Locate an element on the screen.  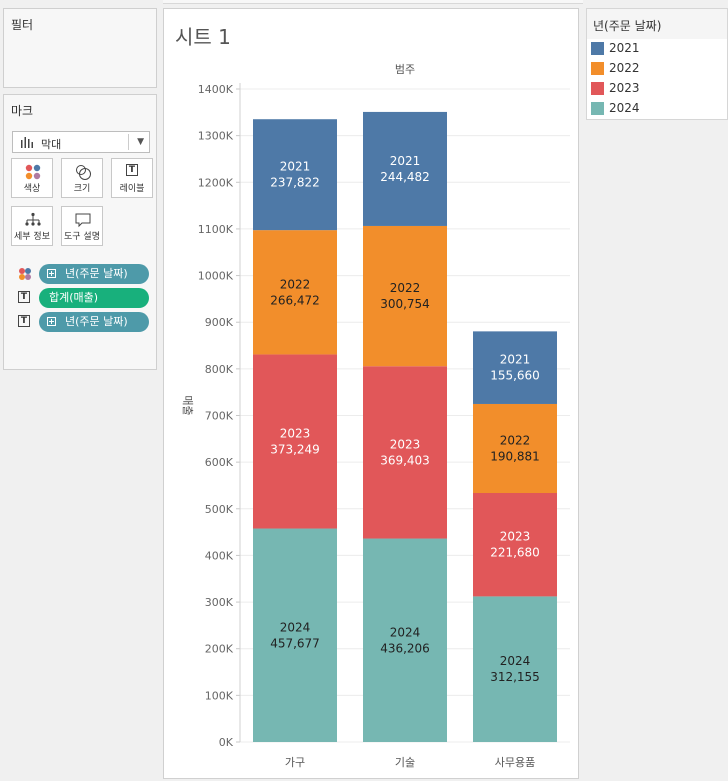
data-label-value: 244,482 is located at coordinates (405, 177).